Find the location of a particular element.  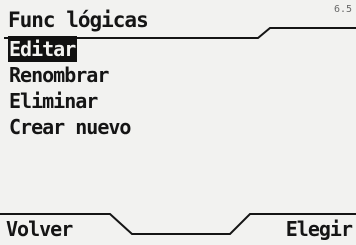

menu-item-crear-nuevo: Crear nuevo is located at coordinates (70, 127).